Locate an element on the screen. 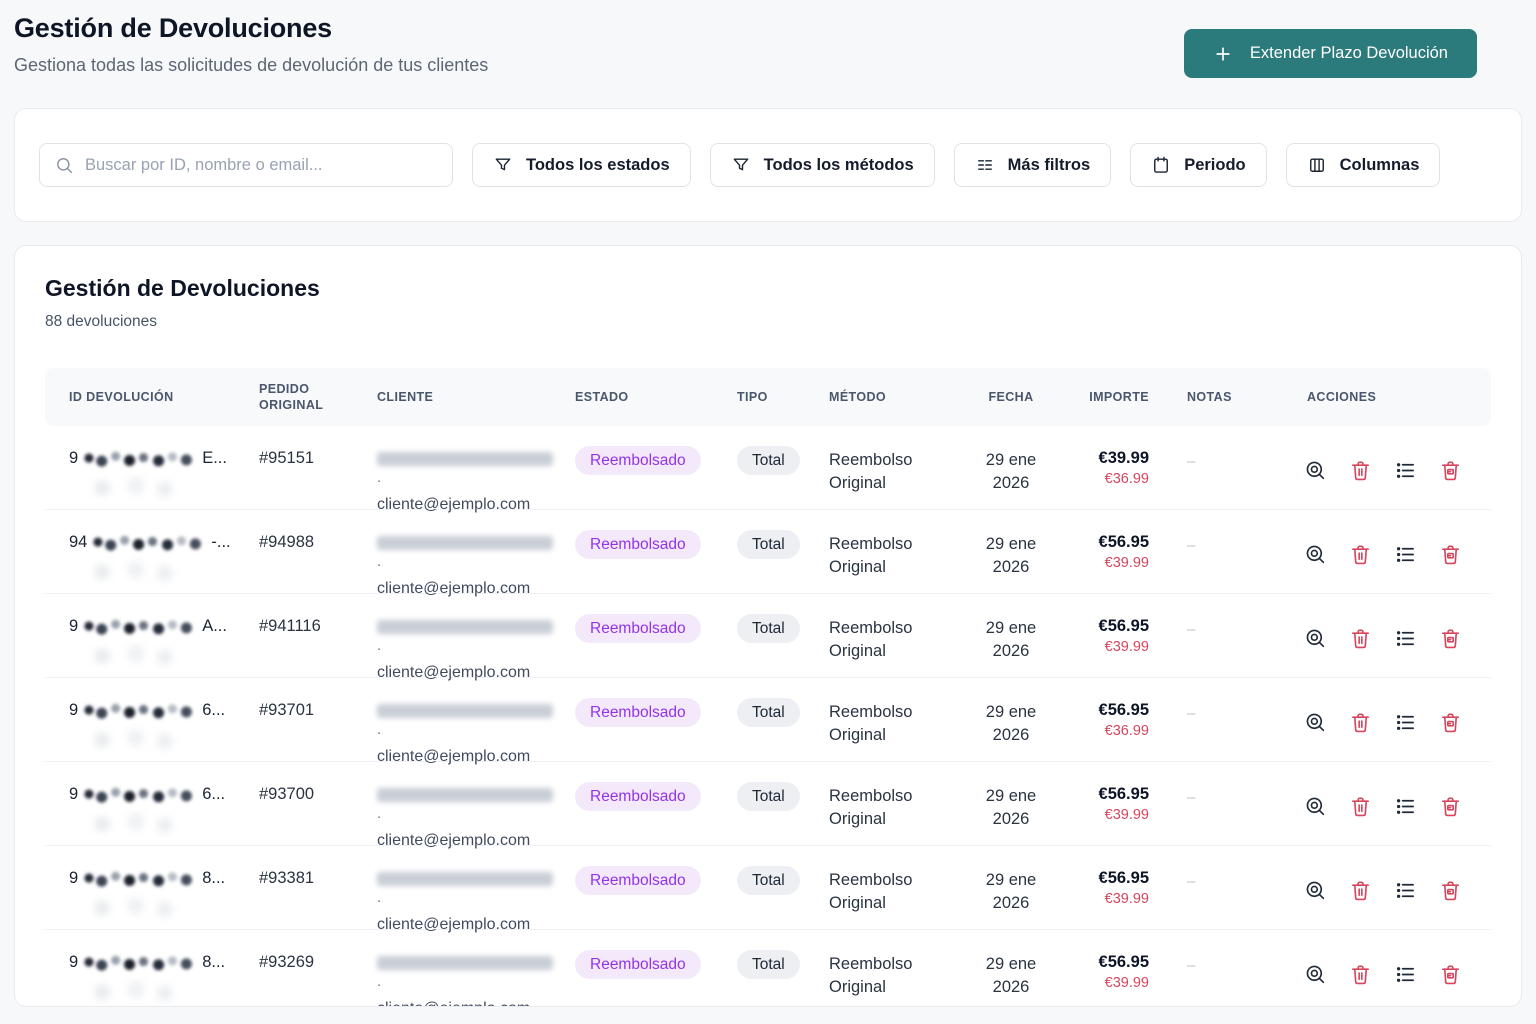  more-filters-label: Más filtros is located at coordinates (1049, 164).